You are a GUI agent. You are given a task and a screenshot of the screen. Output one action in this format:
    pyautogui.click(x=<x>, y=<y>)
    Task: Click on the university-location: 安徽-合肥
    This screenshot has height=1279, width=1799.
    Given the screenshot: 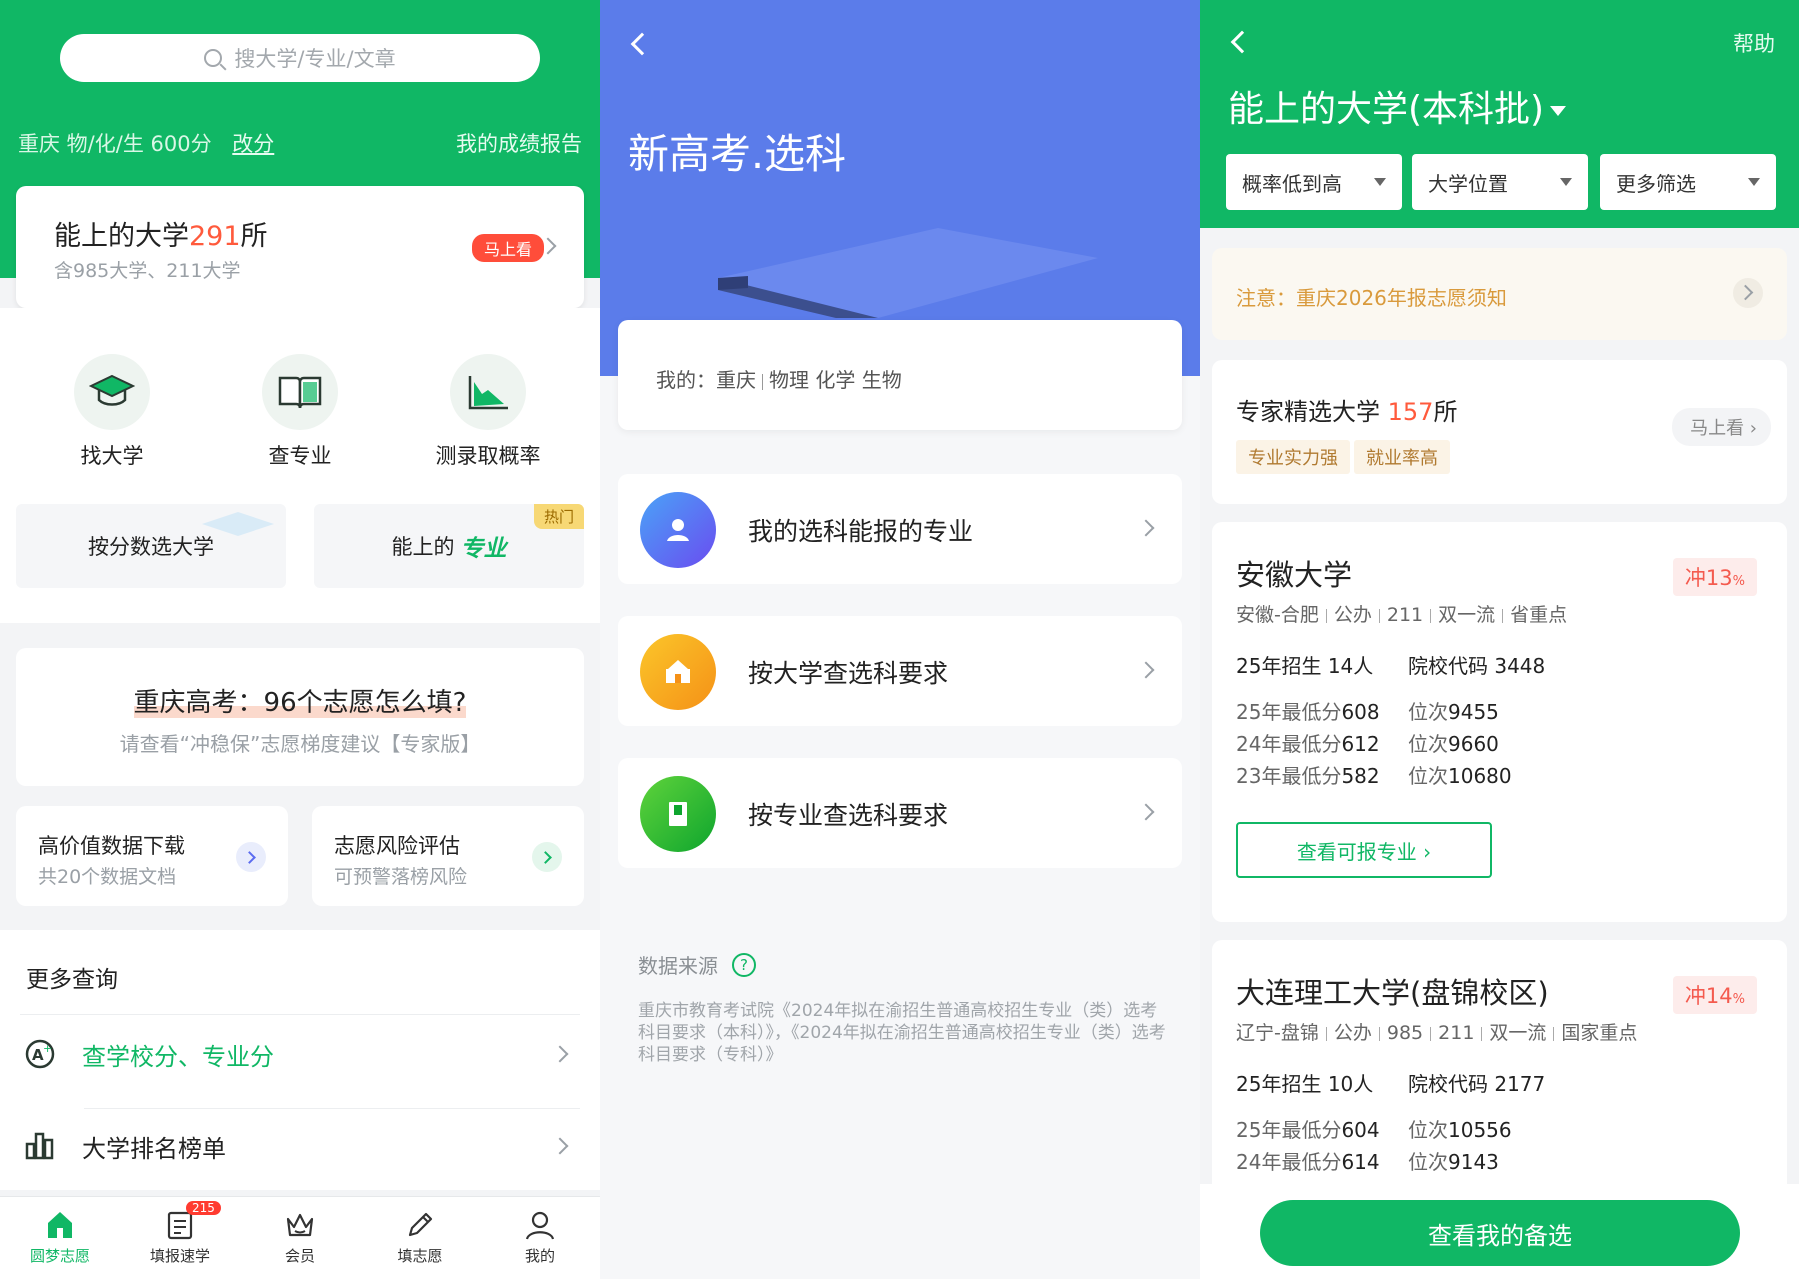 What is the action you would take?
    pyautogui.click(x=1277, y=615)
    